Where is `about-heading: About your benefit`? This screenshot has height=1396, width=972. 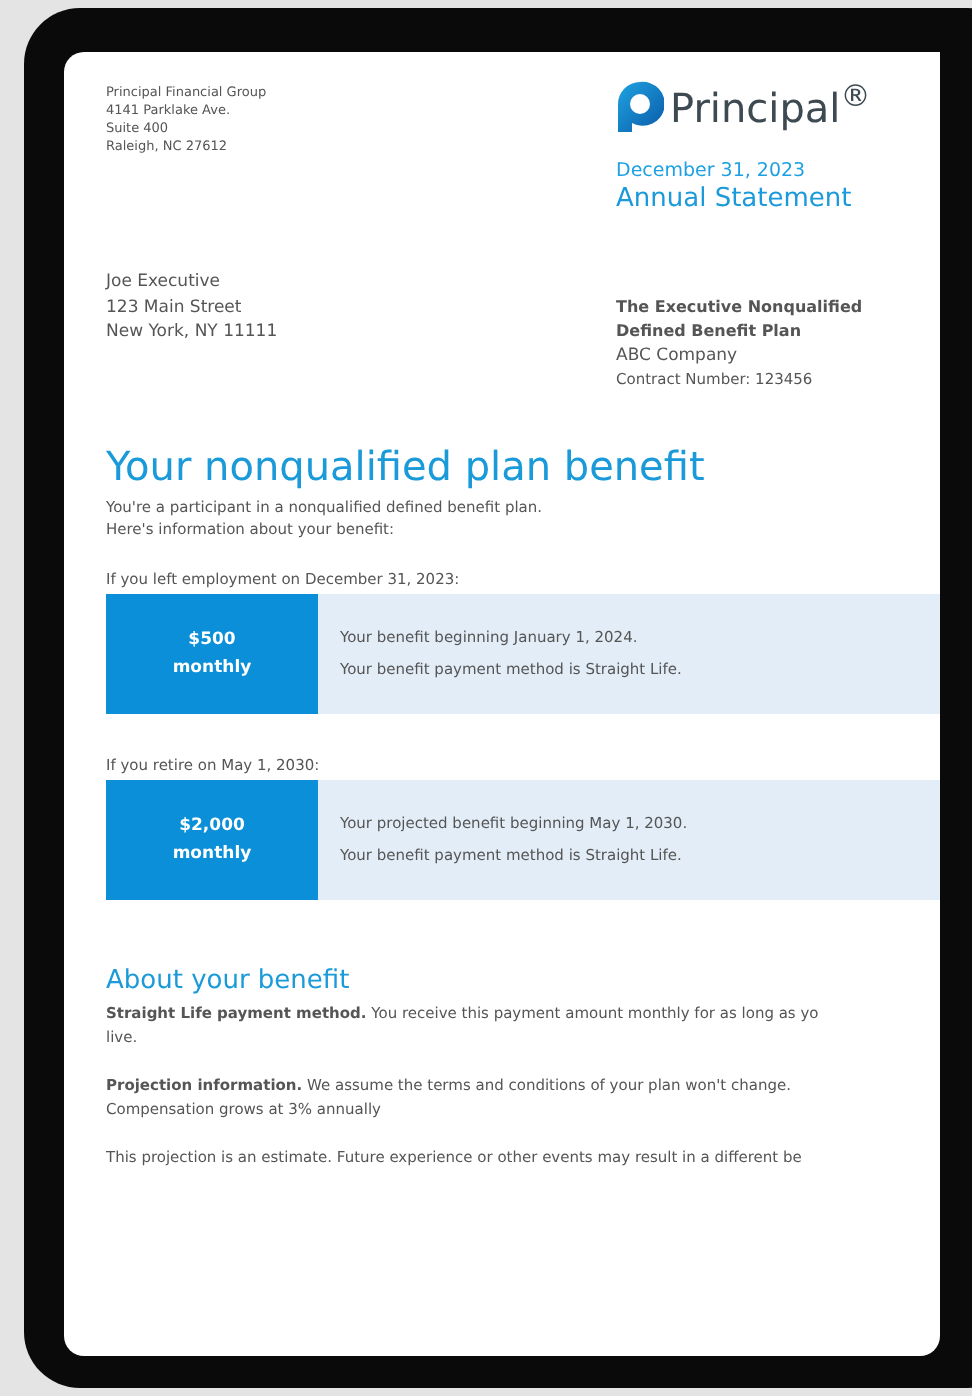
about-heading: About your benefit is located at coordinates (229, 982).